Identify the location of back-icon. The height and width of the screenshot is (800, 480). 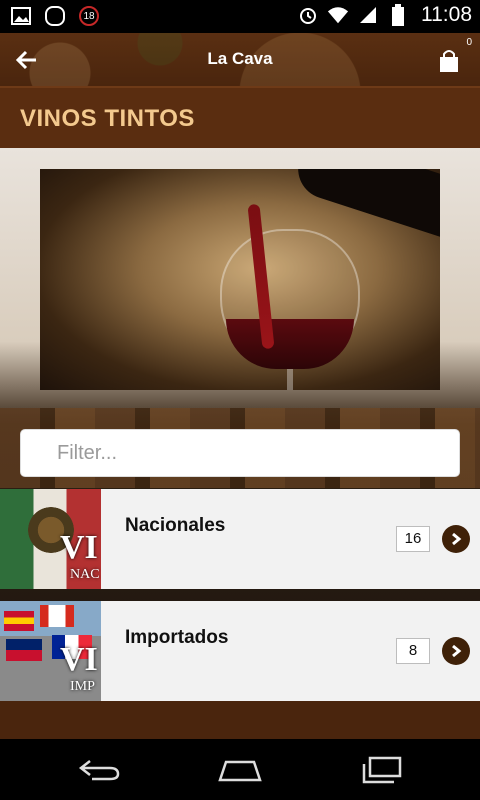
(99, 770).